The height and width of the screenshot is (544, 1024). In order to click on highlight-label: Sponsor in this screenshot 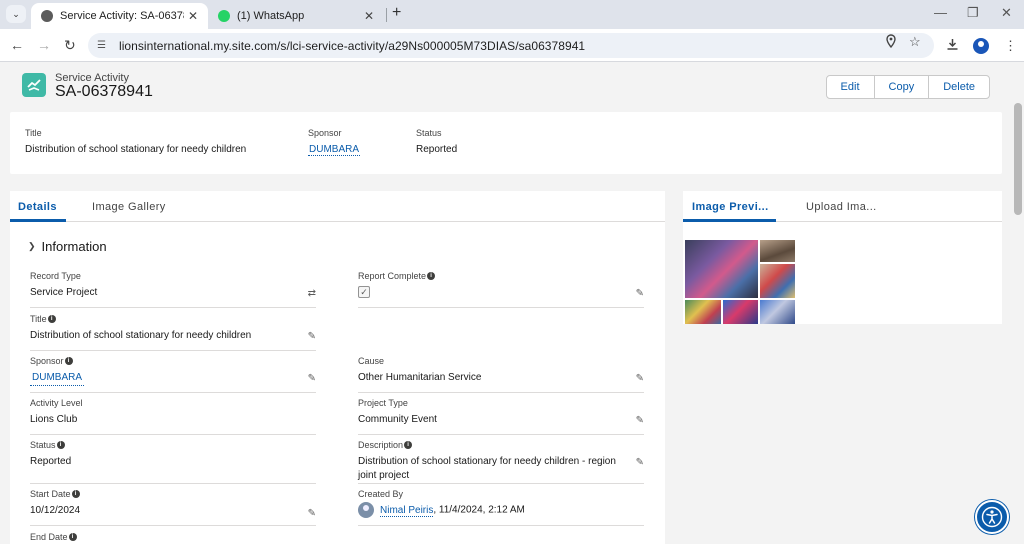, I will do `click(325, 133)`.